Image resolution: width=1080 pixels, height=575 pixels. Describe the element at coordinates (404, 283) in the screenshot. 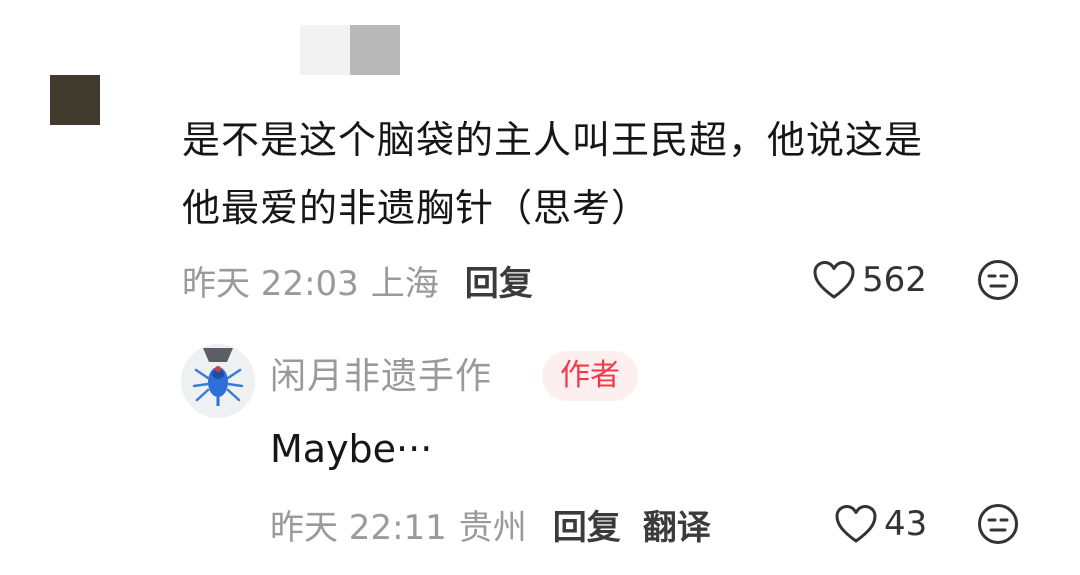

I see `main-comment-location: 上海` at that location.